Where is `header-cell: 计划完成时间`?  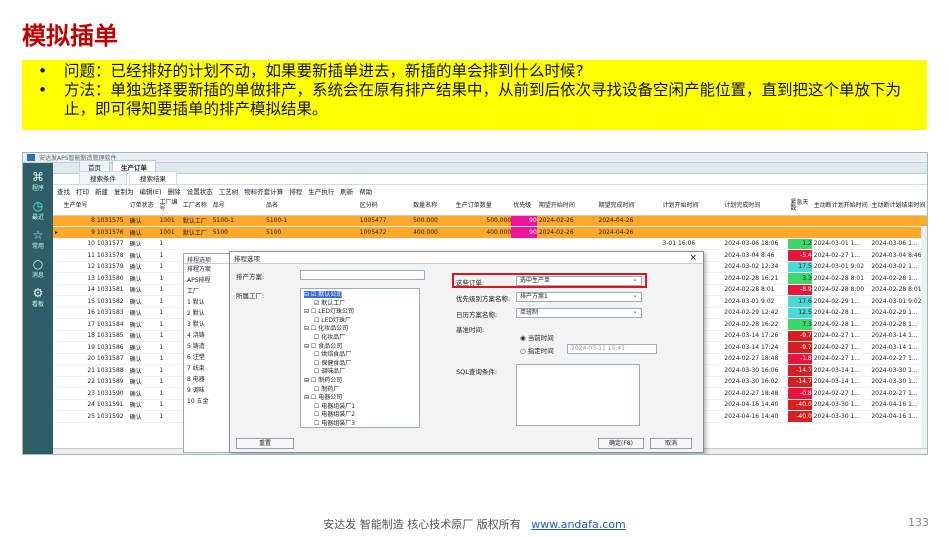
header-cell: 计划完成时间 is located at coordinates (755, 206).